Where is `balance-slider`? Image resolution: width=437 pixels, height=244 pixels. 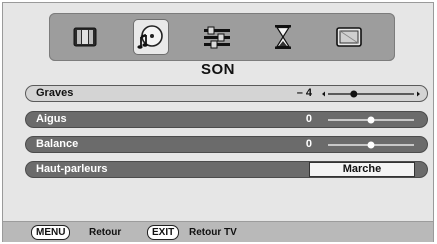 balance-slider is located at coordinates (371, 145).